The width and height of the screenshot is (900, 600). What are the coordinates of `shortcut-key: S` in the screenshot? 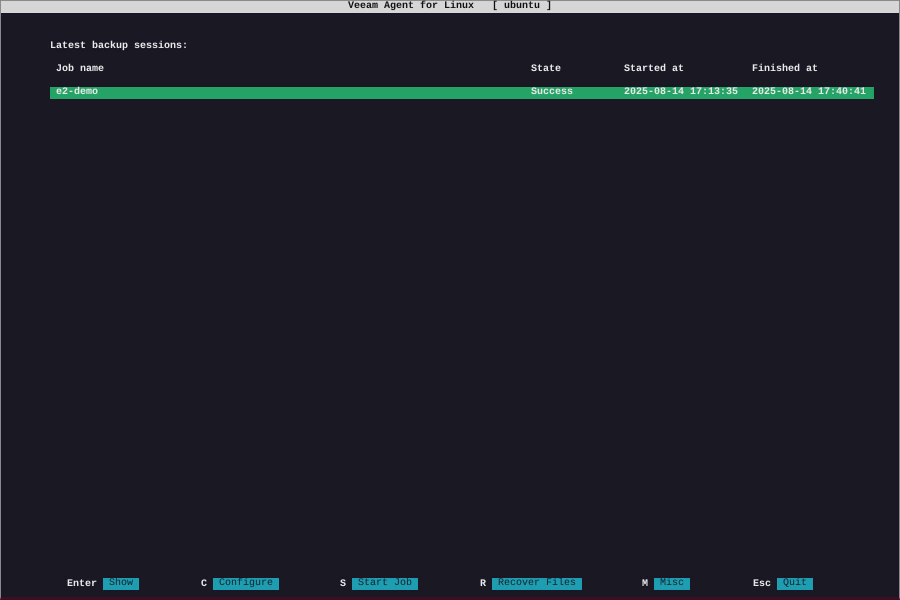 It's located at (343, 584).